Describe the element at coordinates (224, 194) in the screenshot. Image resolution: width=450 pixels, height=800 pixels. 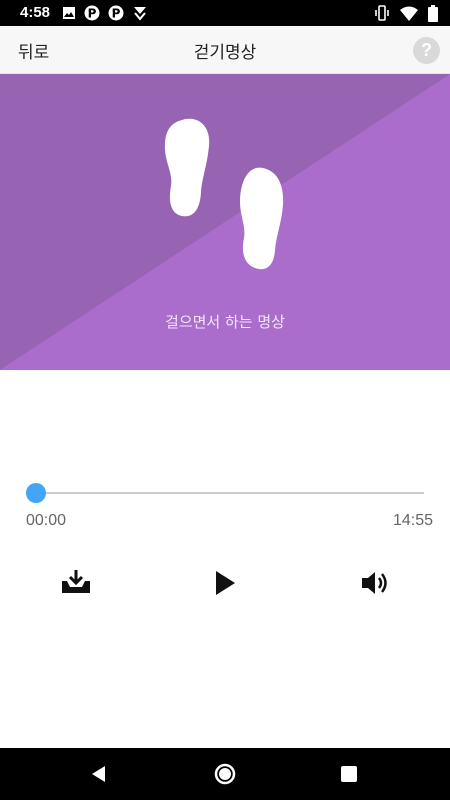
I see `footprints-icon` at that location.